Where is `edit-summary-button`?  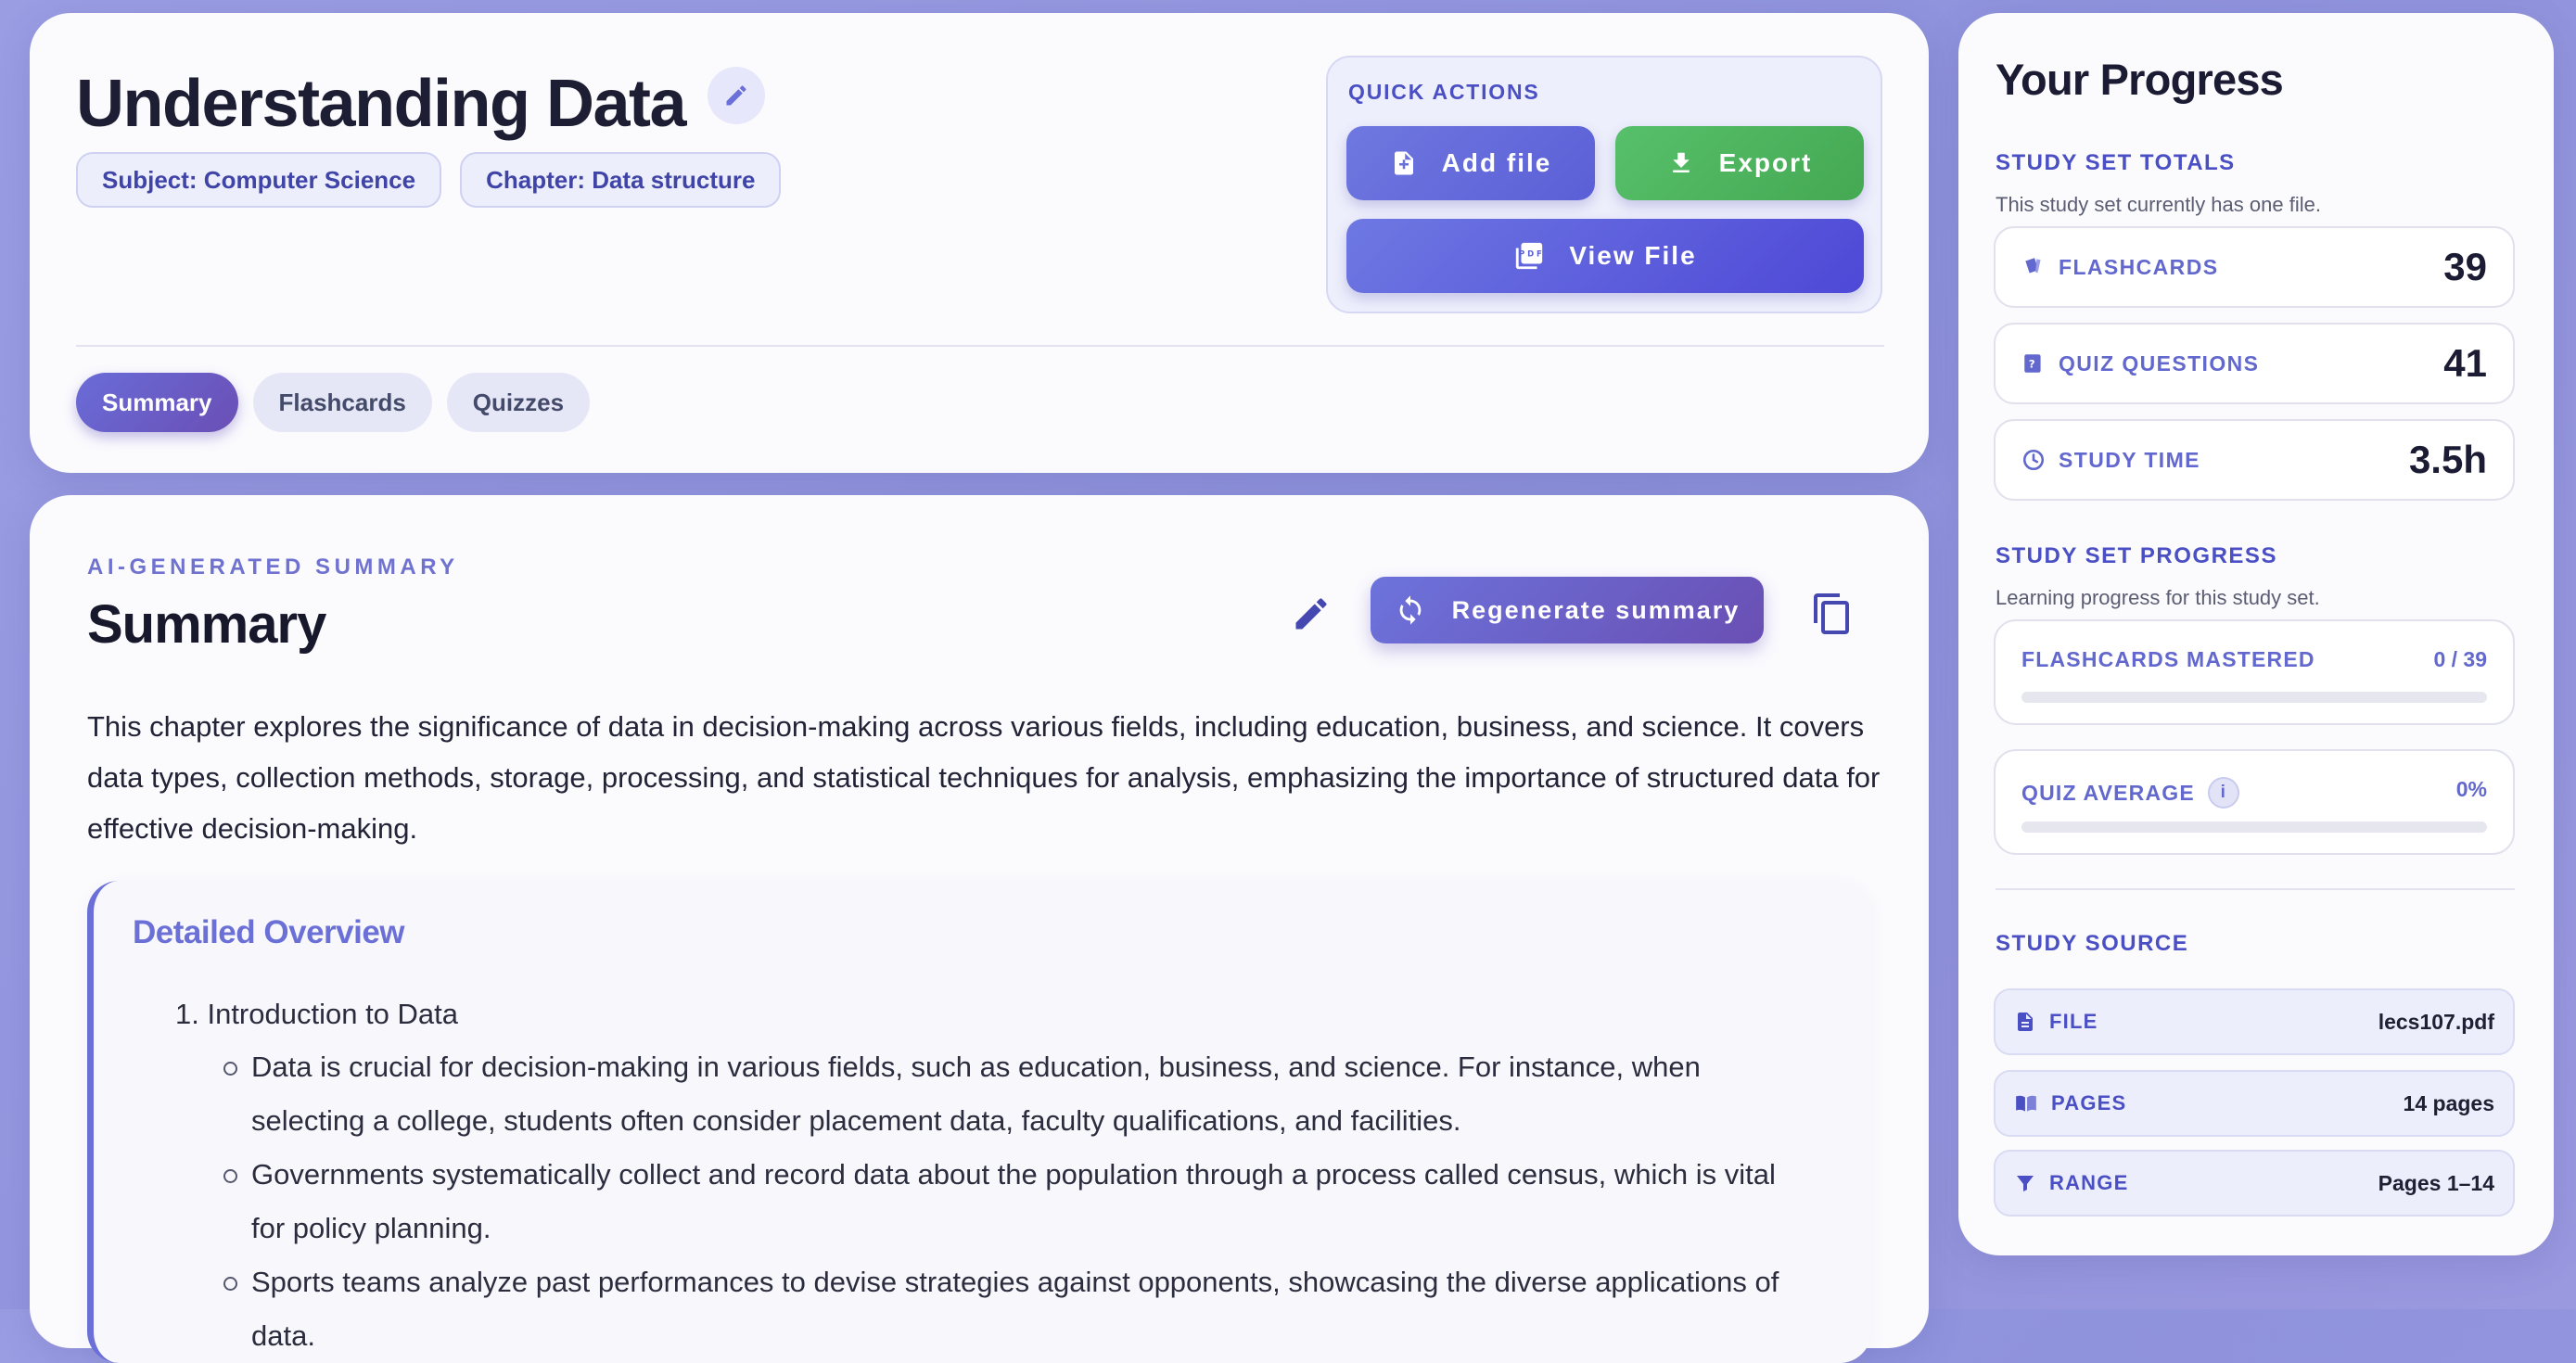 edit-summary-button is located at coordinates (1311, 614).